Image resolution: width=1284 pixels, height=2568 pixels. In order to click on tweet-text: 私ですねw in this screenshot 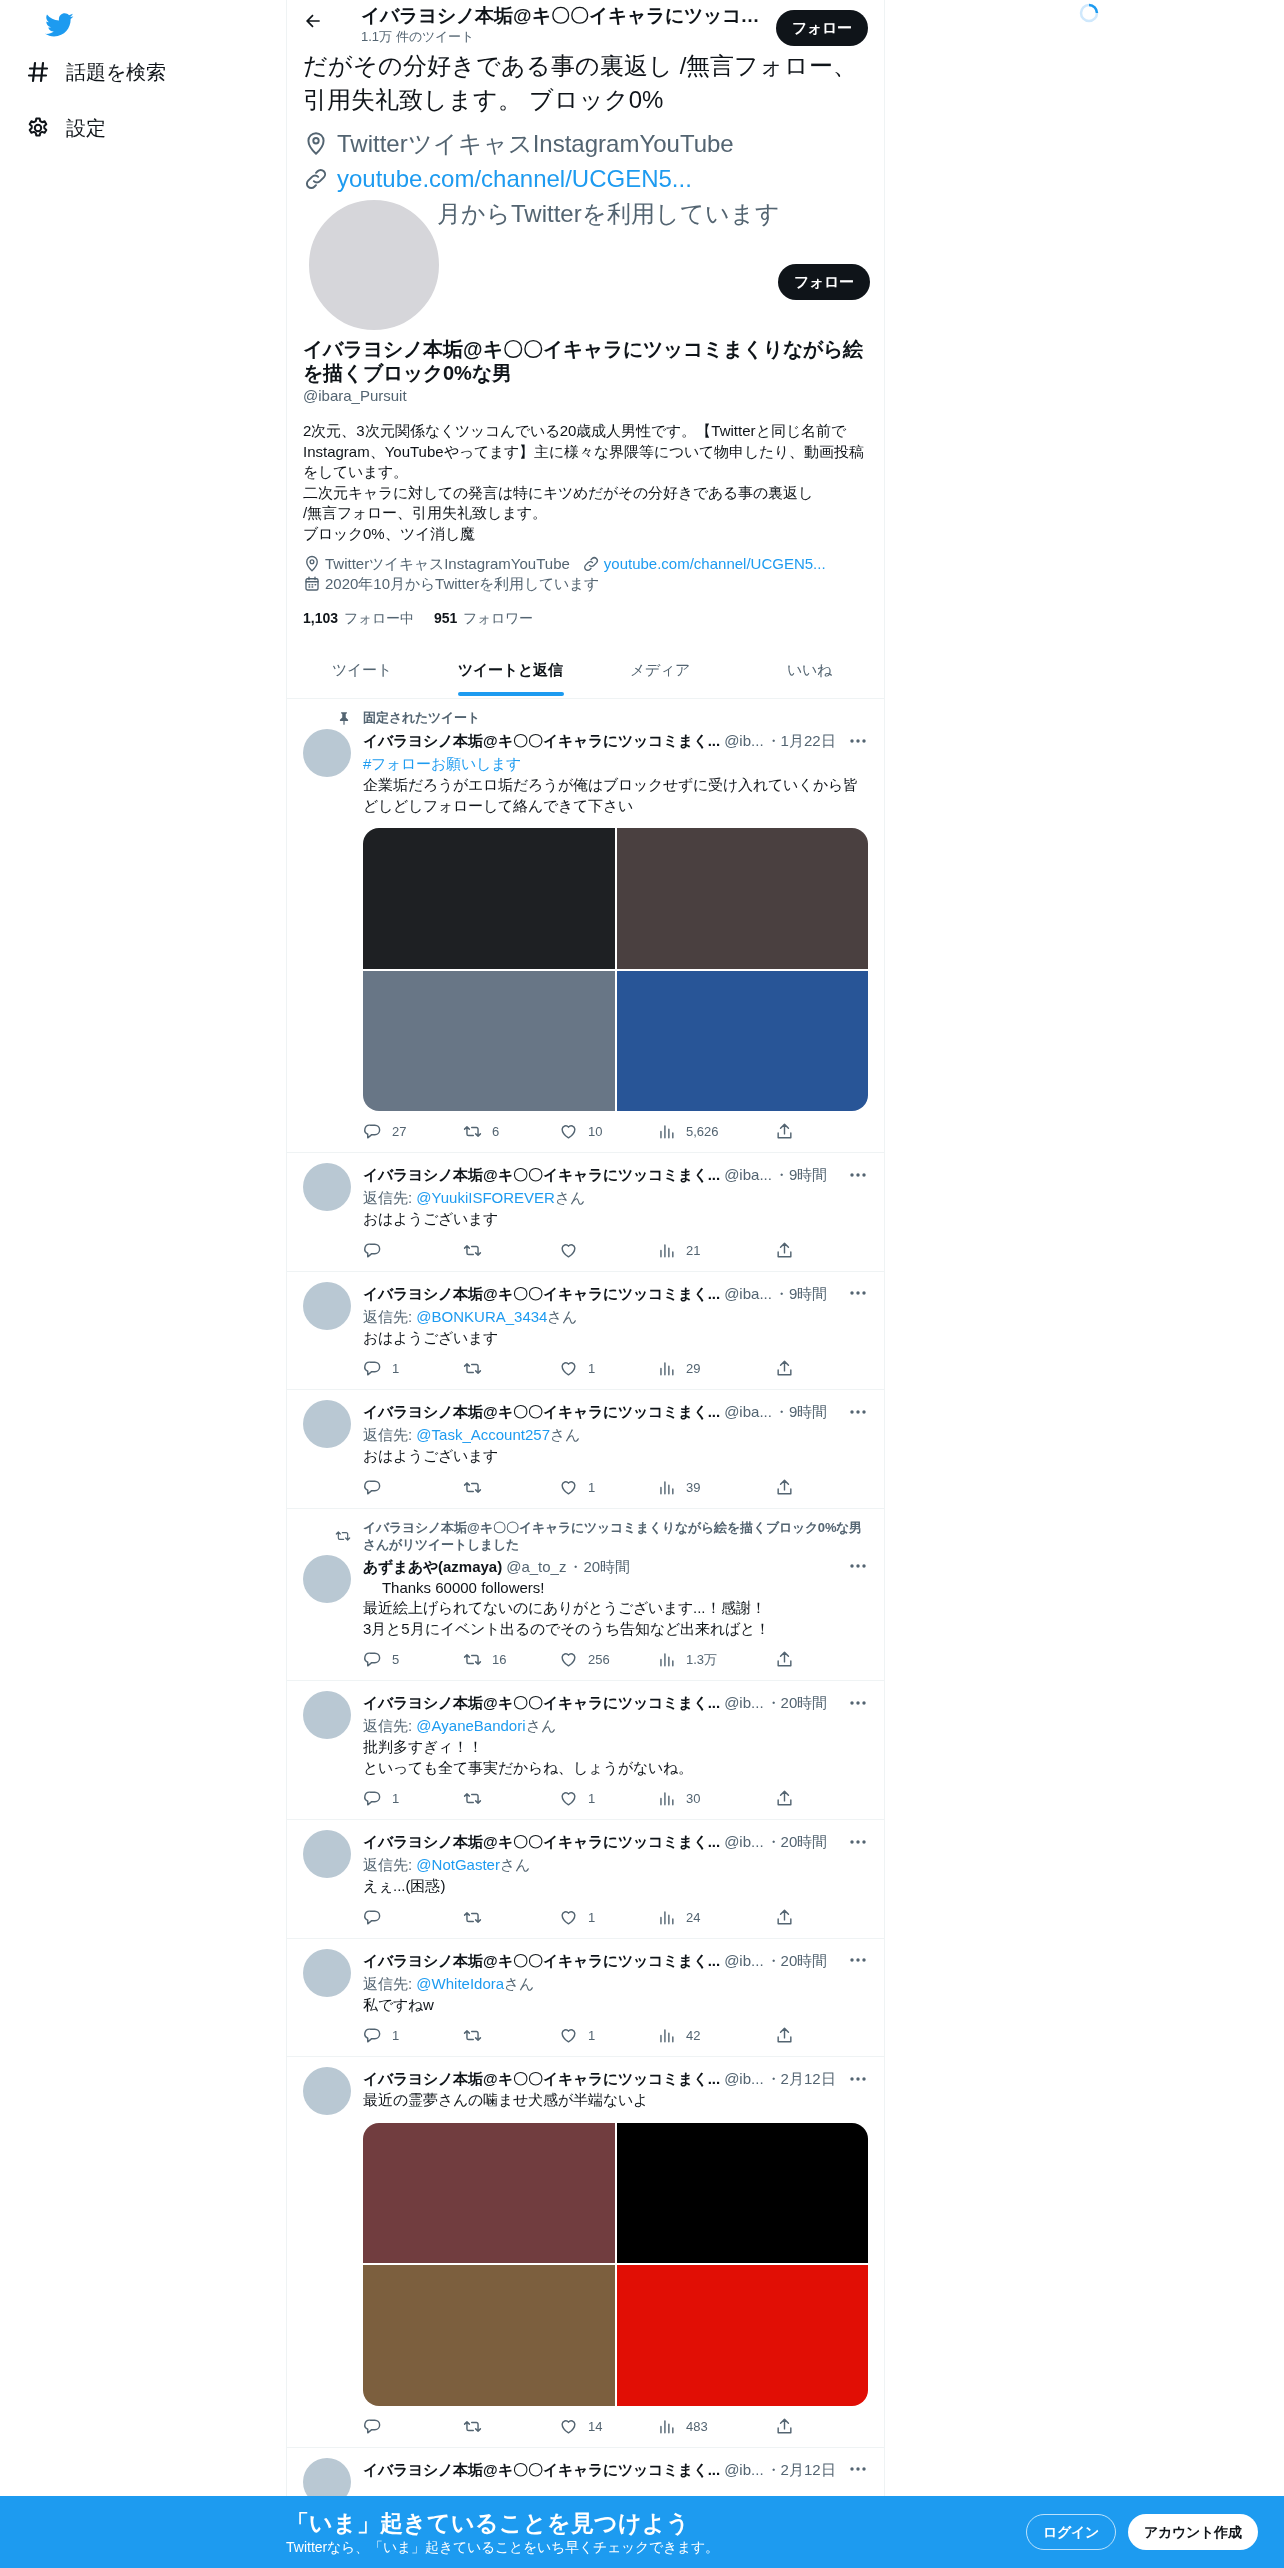, I will do `click(399, 2004)`.